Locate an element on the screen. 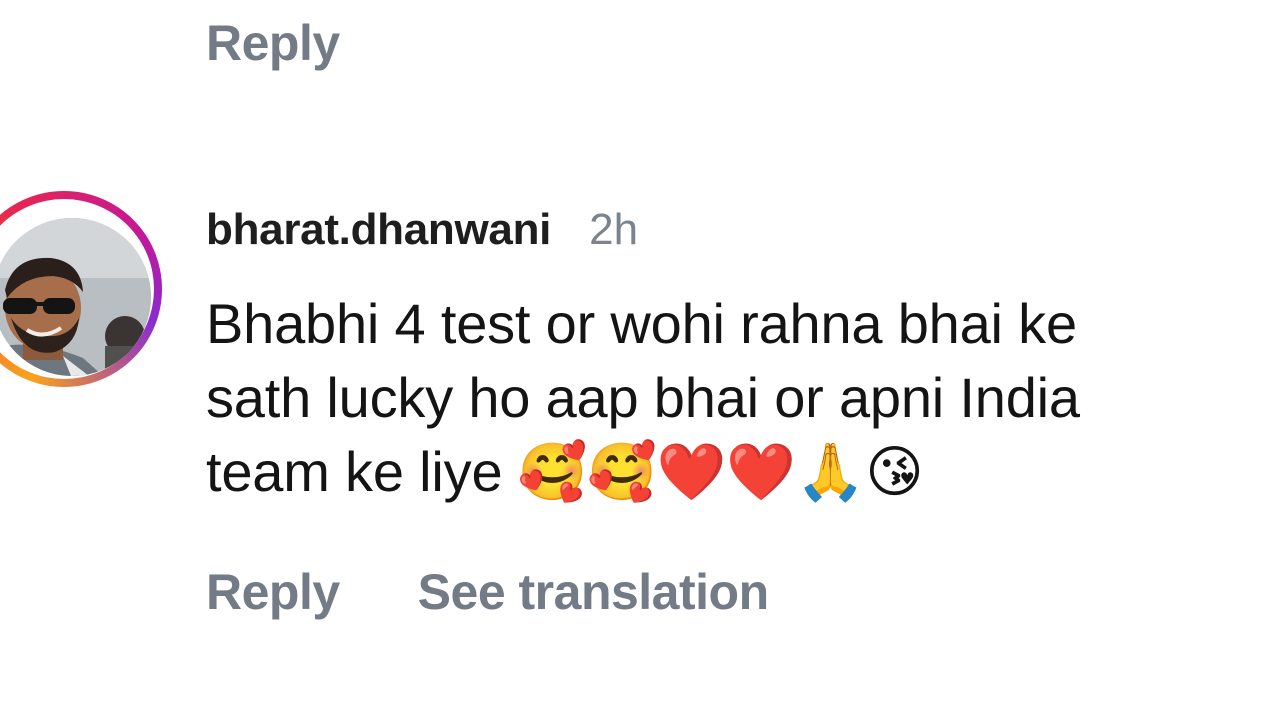  timestamp: 2h is located at coordinates (614, 229).